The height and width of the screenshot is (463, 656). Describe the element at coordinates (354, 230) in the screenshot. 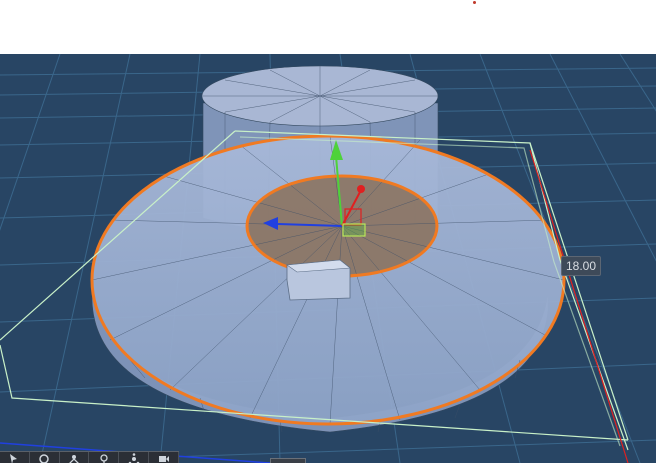

I see `gizmo-xz-plane` at that location.